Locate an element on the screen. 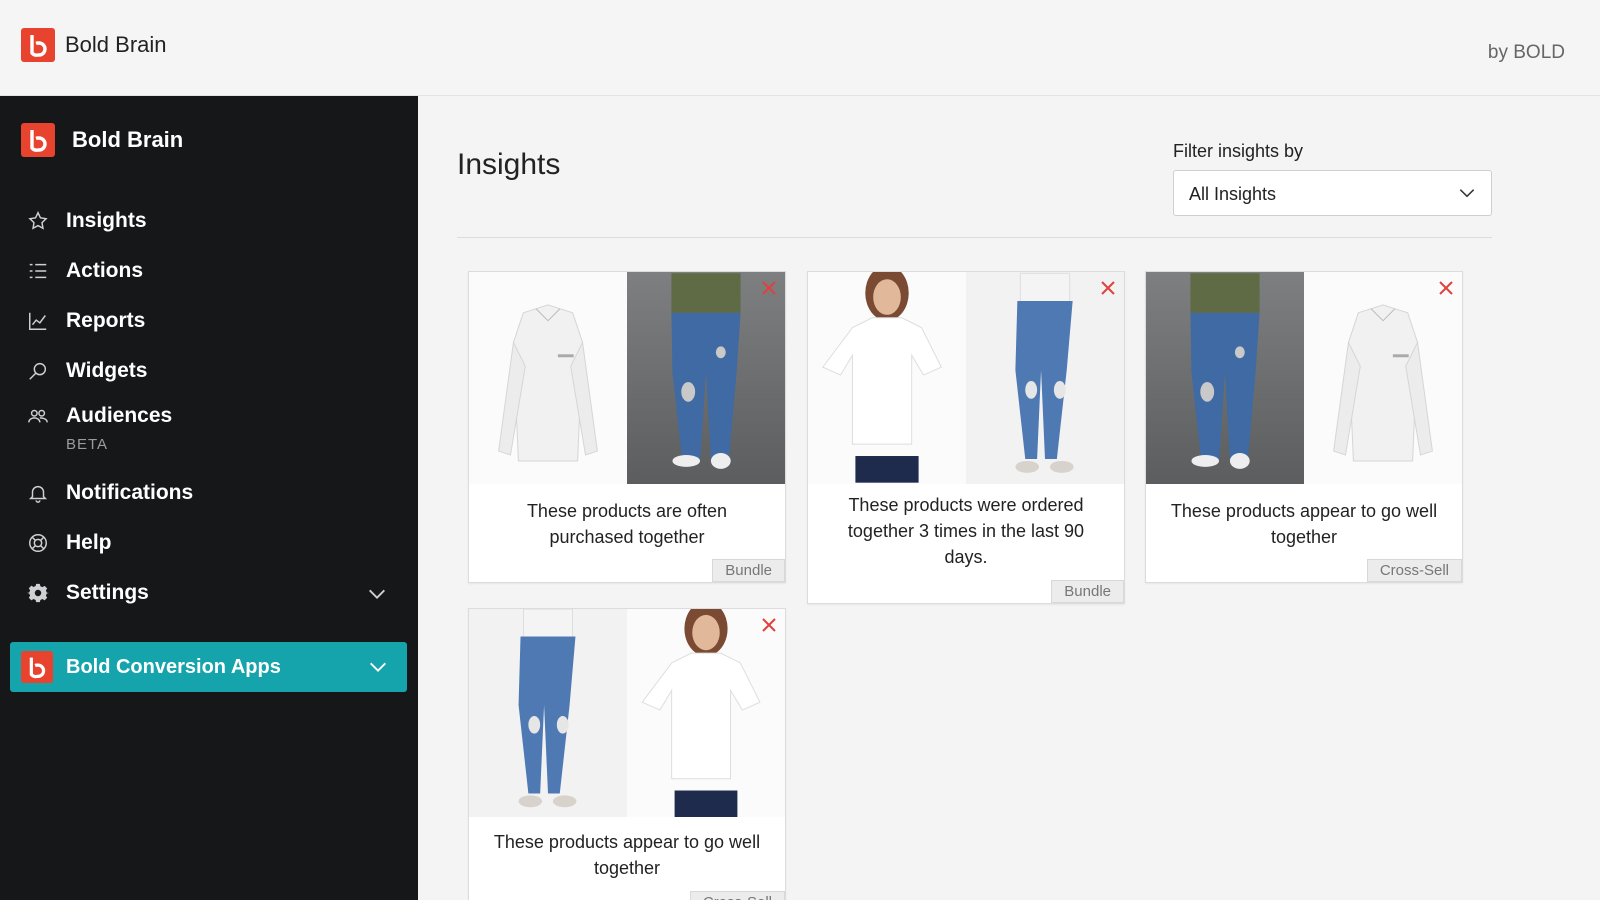 The height and width of the screenshot is (900, 1600). sidebar-item-label: Actions is located at coordinates (105, 270).